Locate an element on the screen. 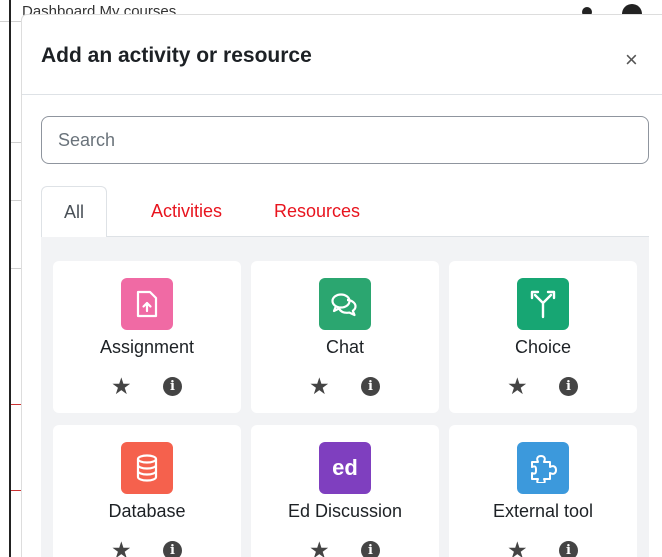 The width and height of the screenshot is (662, 557). module-card-ed-discussion: ed Ed Discussion ★ i is located at coordinates (345, 491).